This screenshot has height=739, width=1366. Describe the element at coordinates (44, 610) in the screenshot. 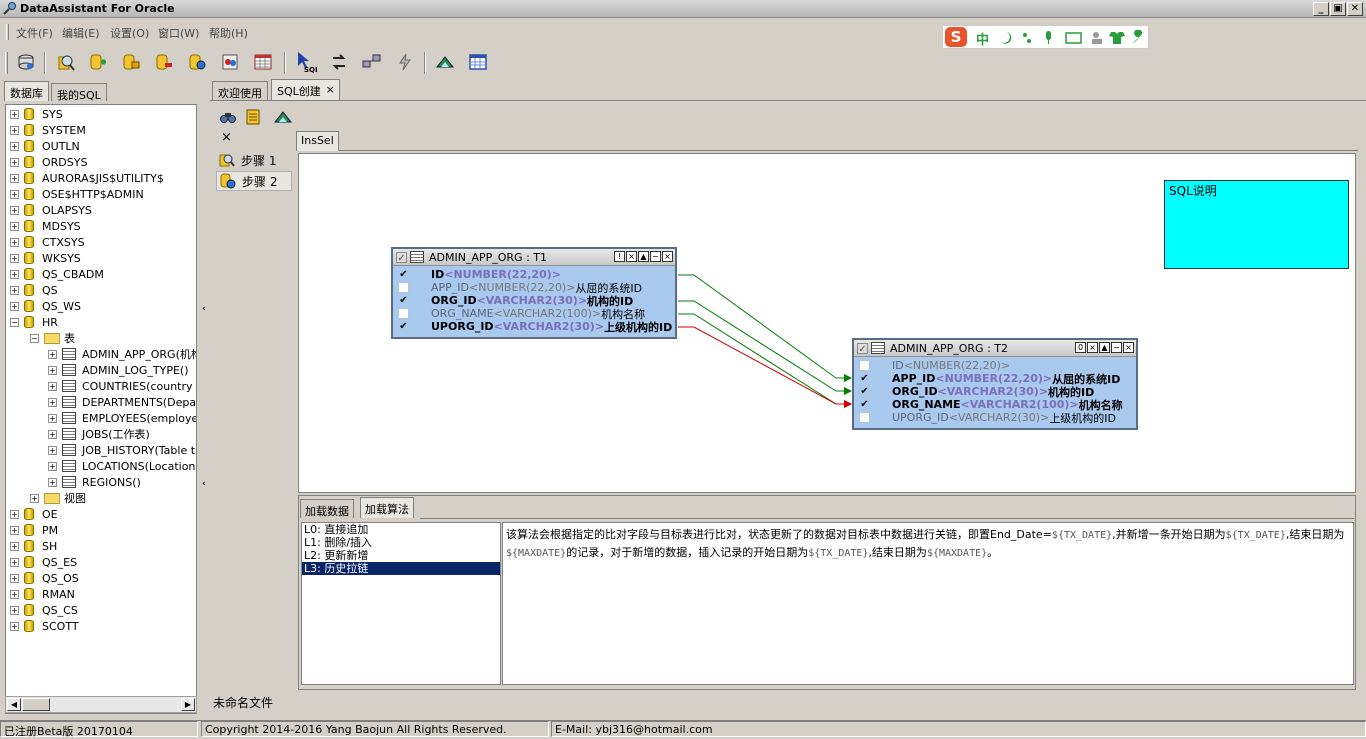

I see `tree-node-qs-cs: + QS_CS` at that location.